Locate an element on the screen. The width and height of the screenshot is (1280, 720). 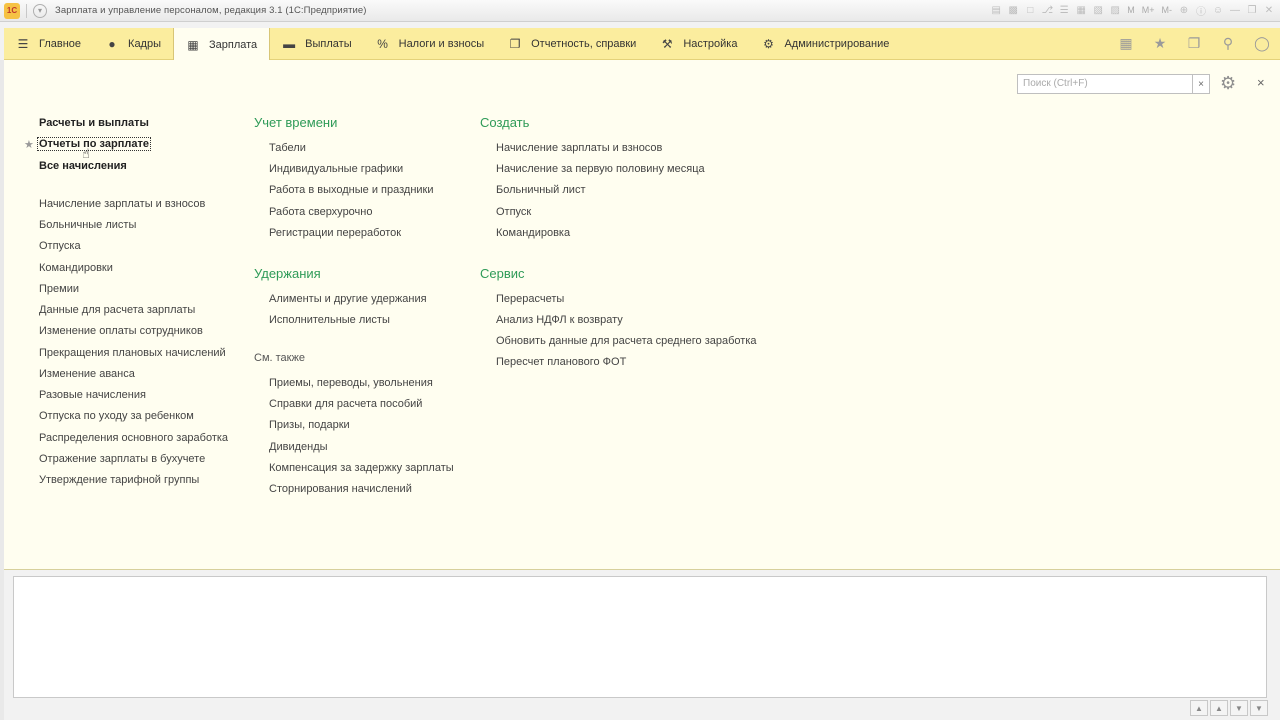
list-item: Прекращения плановых начислений is located at coordinates (132, 353).